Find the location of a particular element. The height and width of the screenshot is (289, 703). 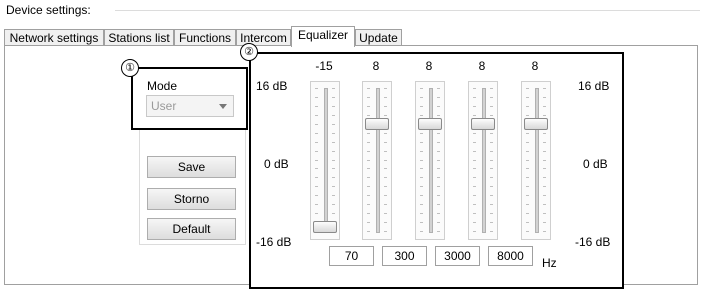

freq-field-3: 3000 is located at coordinates (457, 256).